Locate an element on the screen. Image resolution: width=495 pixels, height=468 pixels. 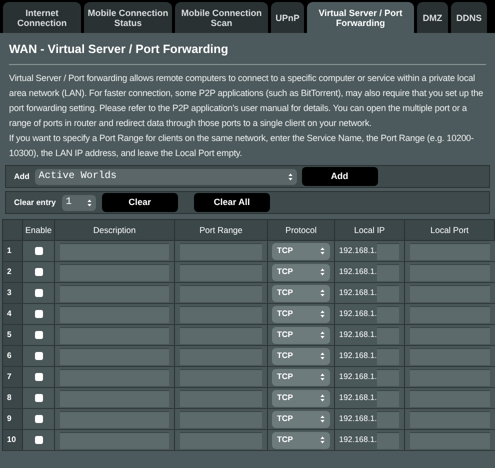
clear-button: Clear is located at coordinates (140, 202).